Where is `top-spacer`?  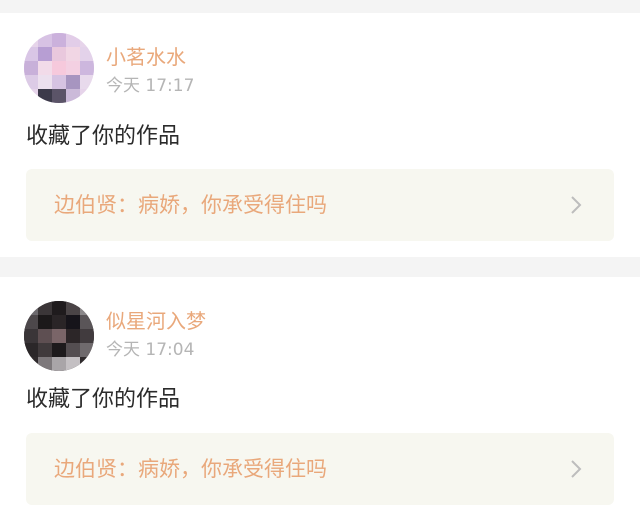
top-spacer is located at coordinates (320, 6).